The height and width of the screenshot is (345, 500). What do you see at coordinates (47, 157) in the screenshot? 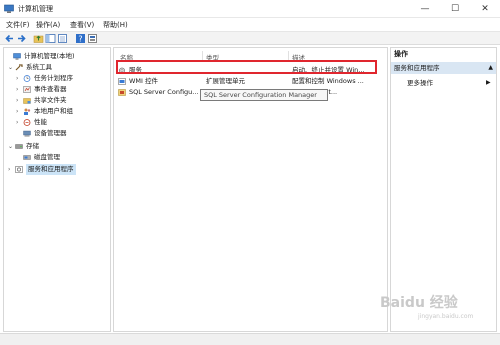
I see `tree-item-label: 磁盘管理` at bounding box center [47, 157].